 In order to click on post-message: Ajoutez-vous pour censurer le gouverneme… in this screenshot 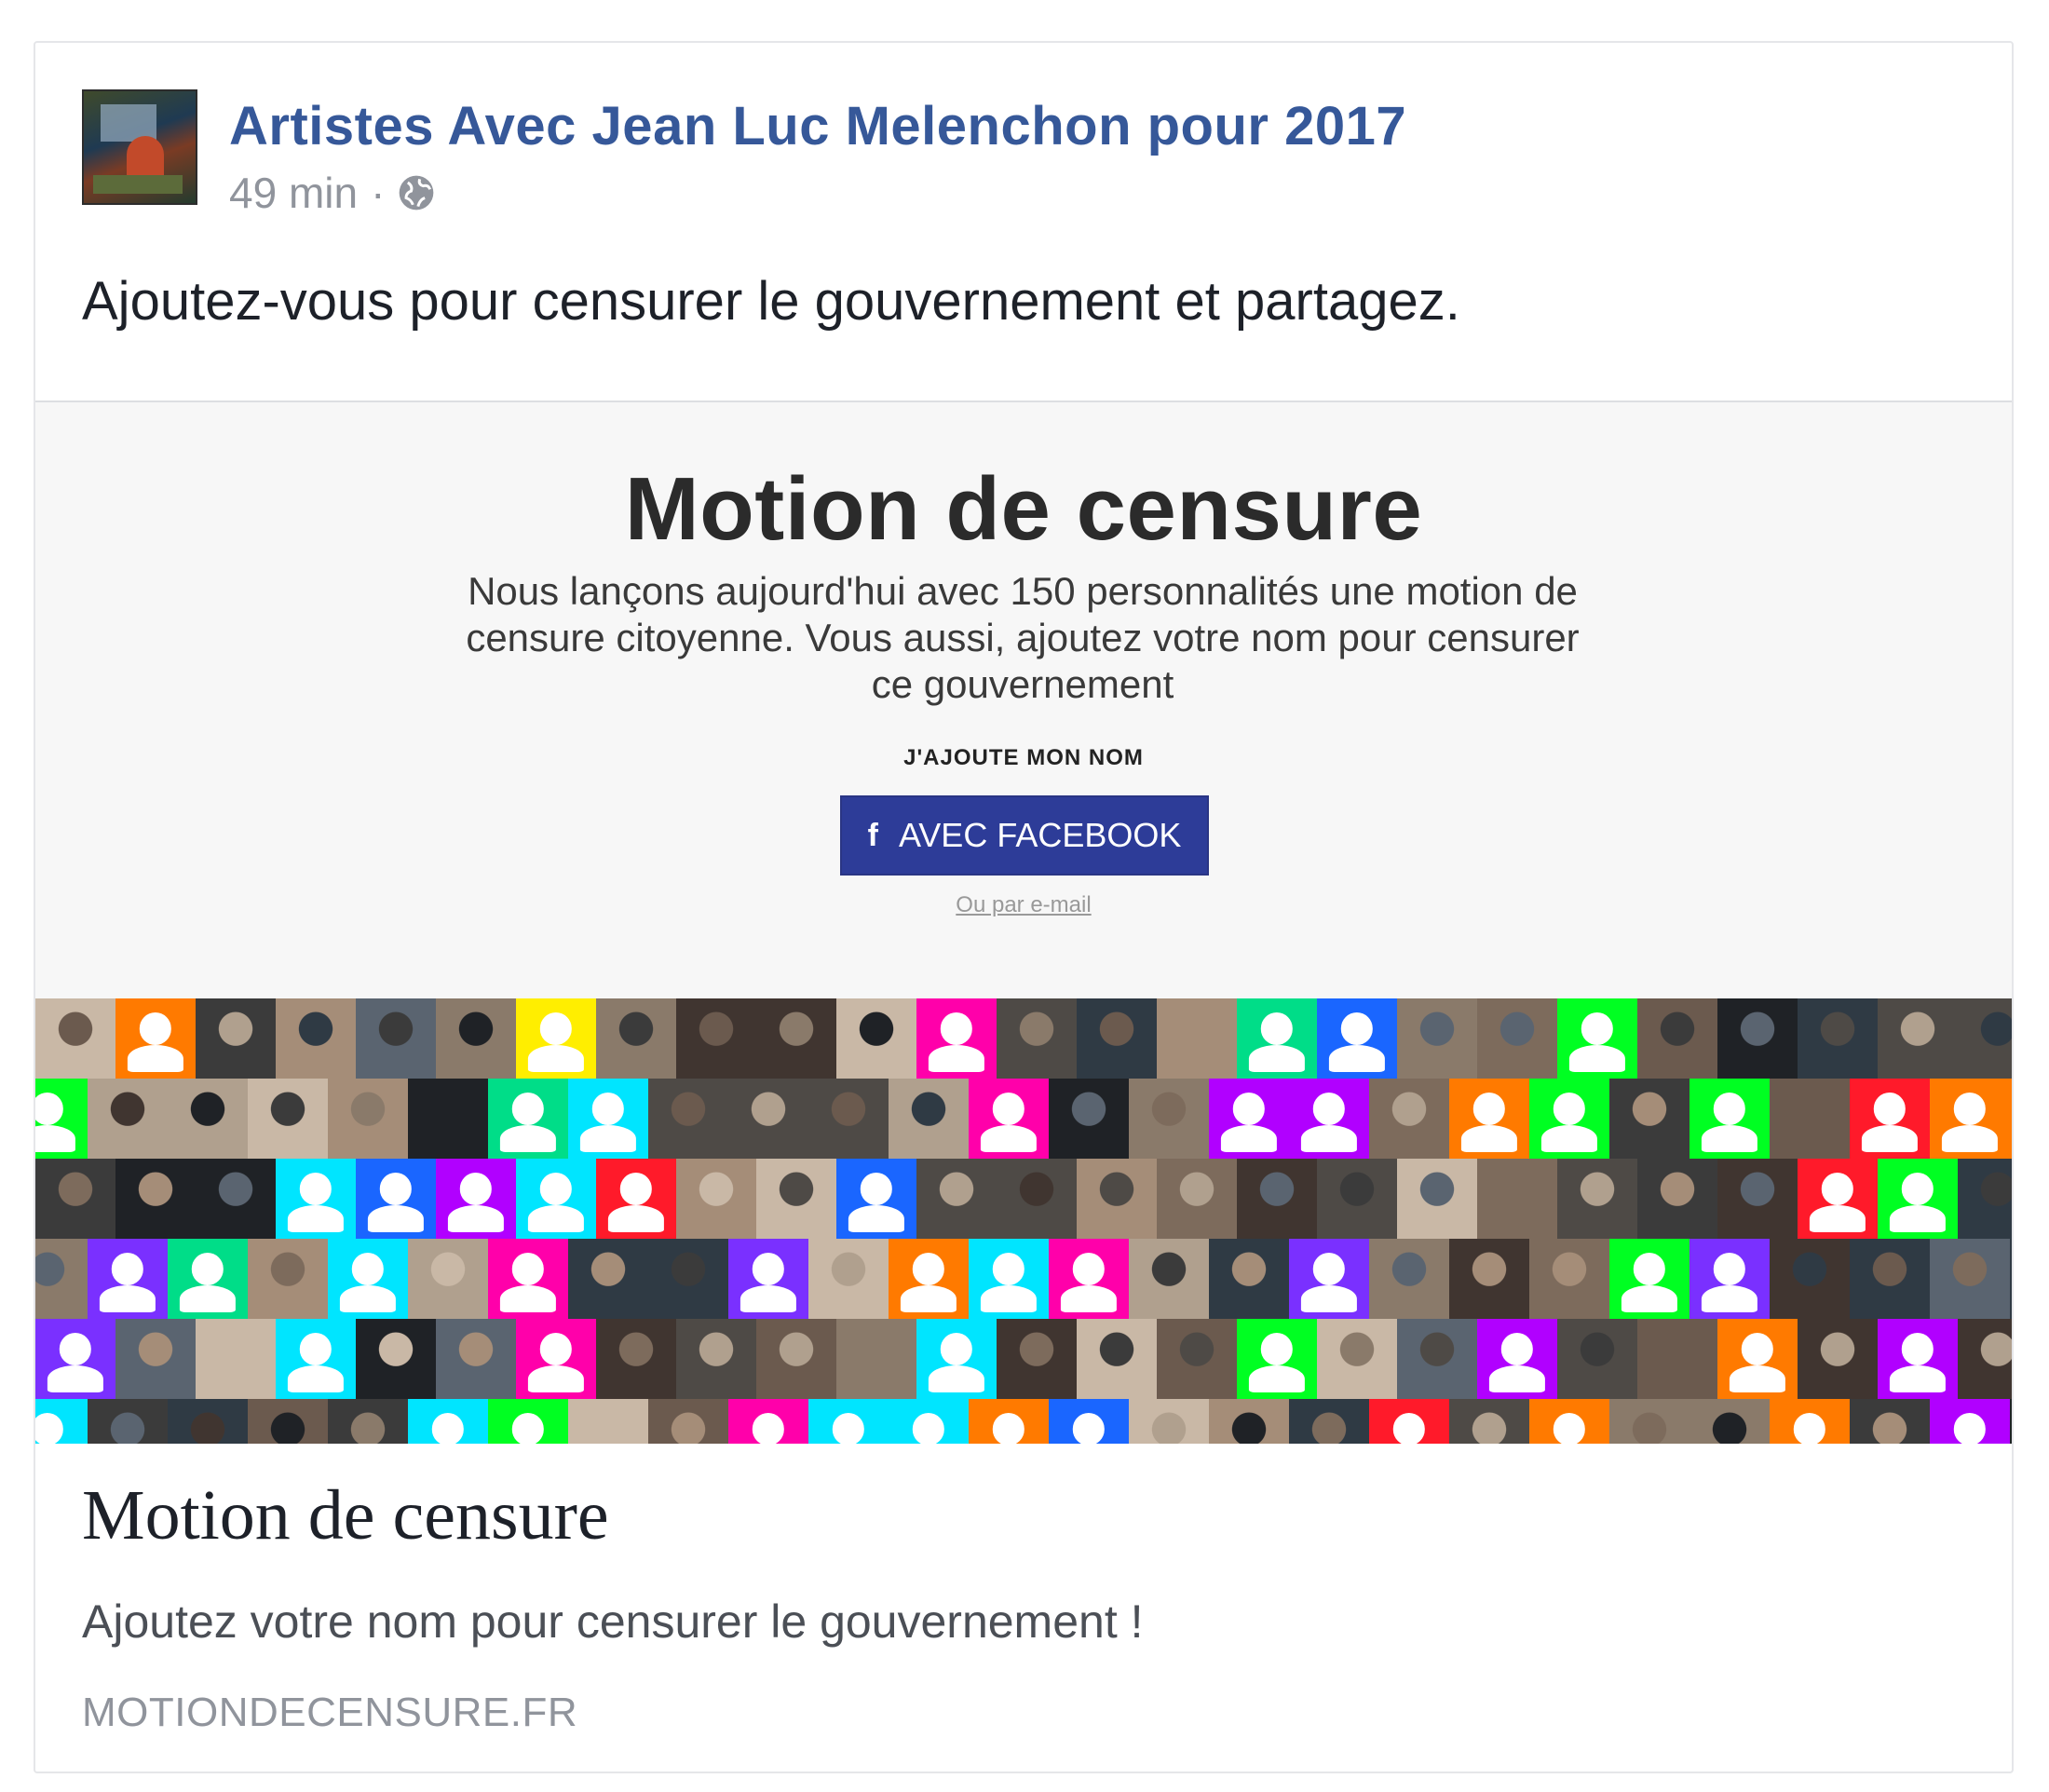, I will do `click(771, 301)`.